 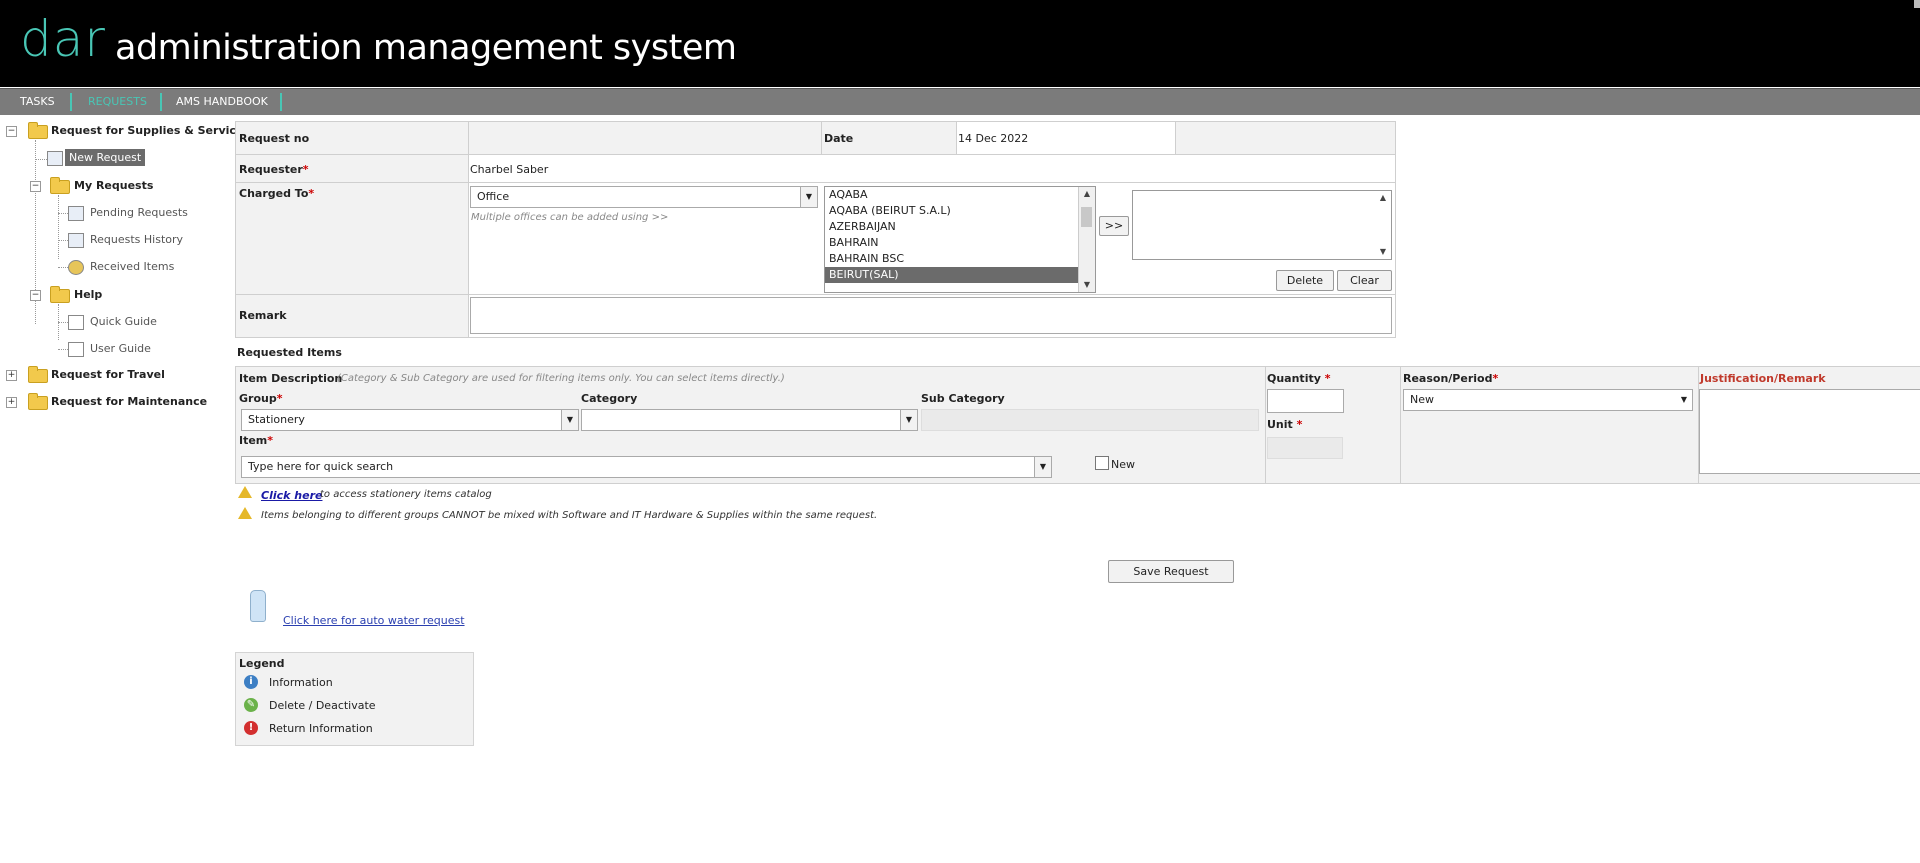 What do you see at coordinates (322, 705) in the screenshot?
I see `legend-delete: Delete / Deactivate` at bounding box center [322, 705].